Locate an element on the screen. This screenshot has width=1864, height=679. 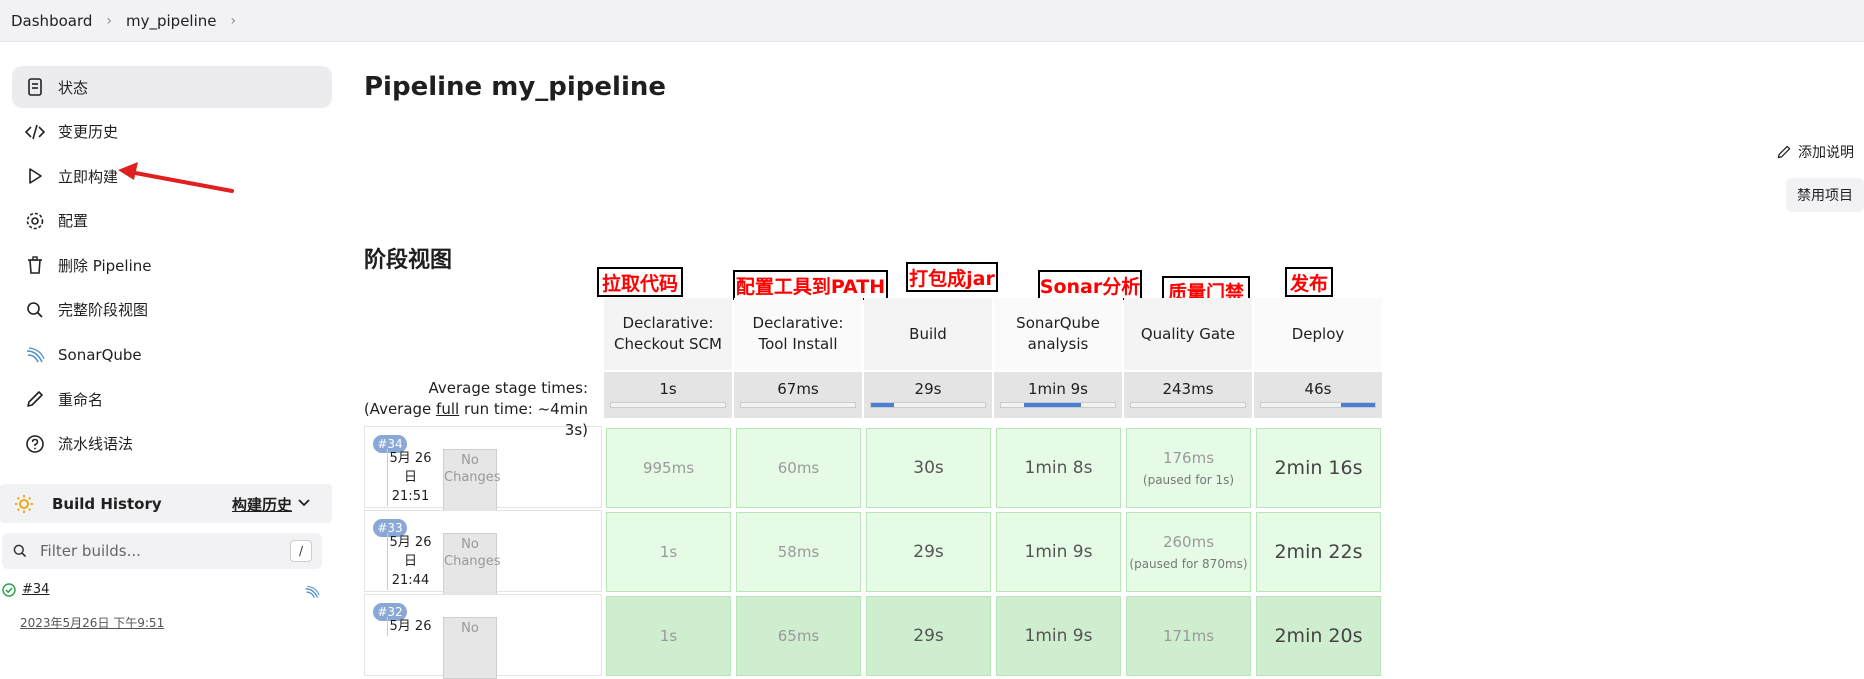
sidebar-item-label: 重命名 is located at coordinates (81, 399).